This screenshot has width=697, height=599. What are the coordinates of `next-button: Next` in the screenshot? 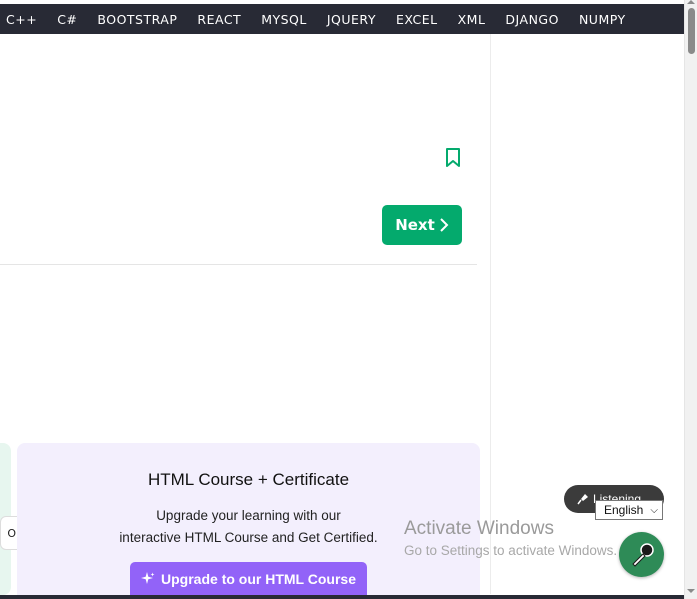 It's located at (422, 225).